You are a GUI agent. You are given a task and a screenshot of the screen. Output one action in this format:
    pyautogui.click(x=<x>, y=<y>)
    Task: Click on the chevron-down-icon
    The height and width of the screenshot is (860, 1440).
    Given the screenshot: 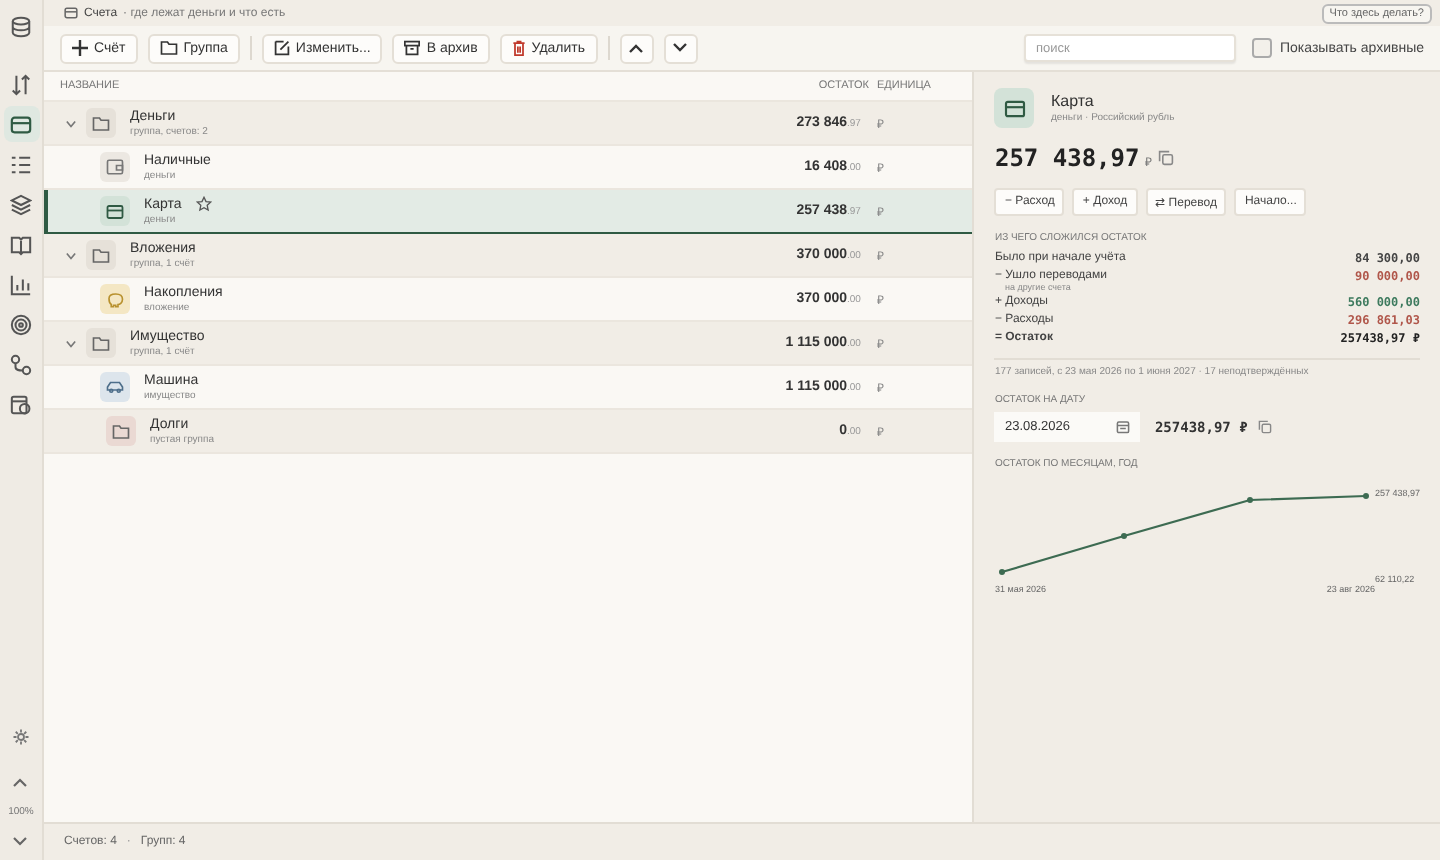 What is the action you would take?
    pyautogui.click(x=680, y=48)
    